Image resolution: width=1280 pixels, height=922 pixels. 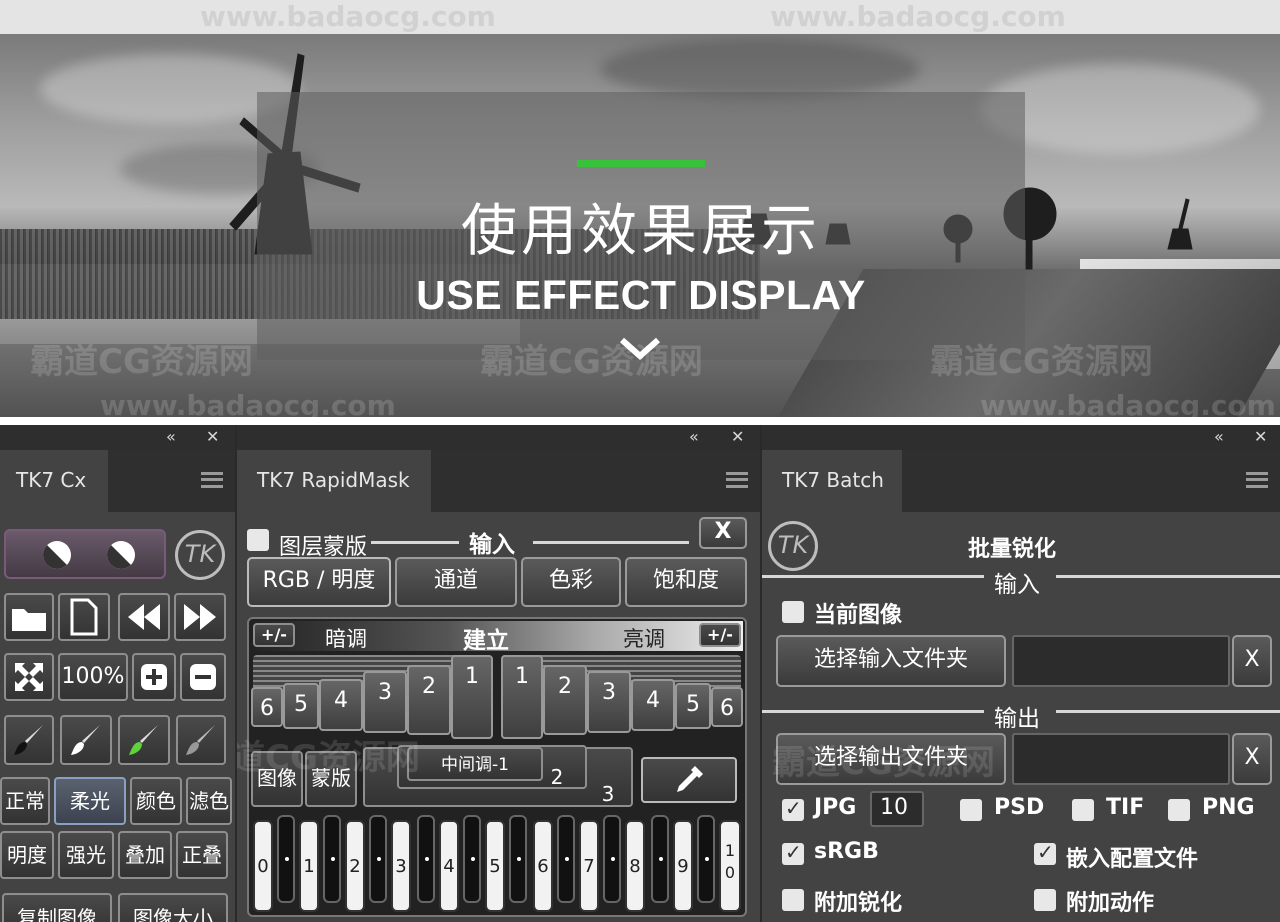 I want to click on shadows-plus-minus-button: +/-, so click(x=274, y=635).